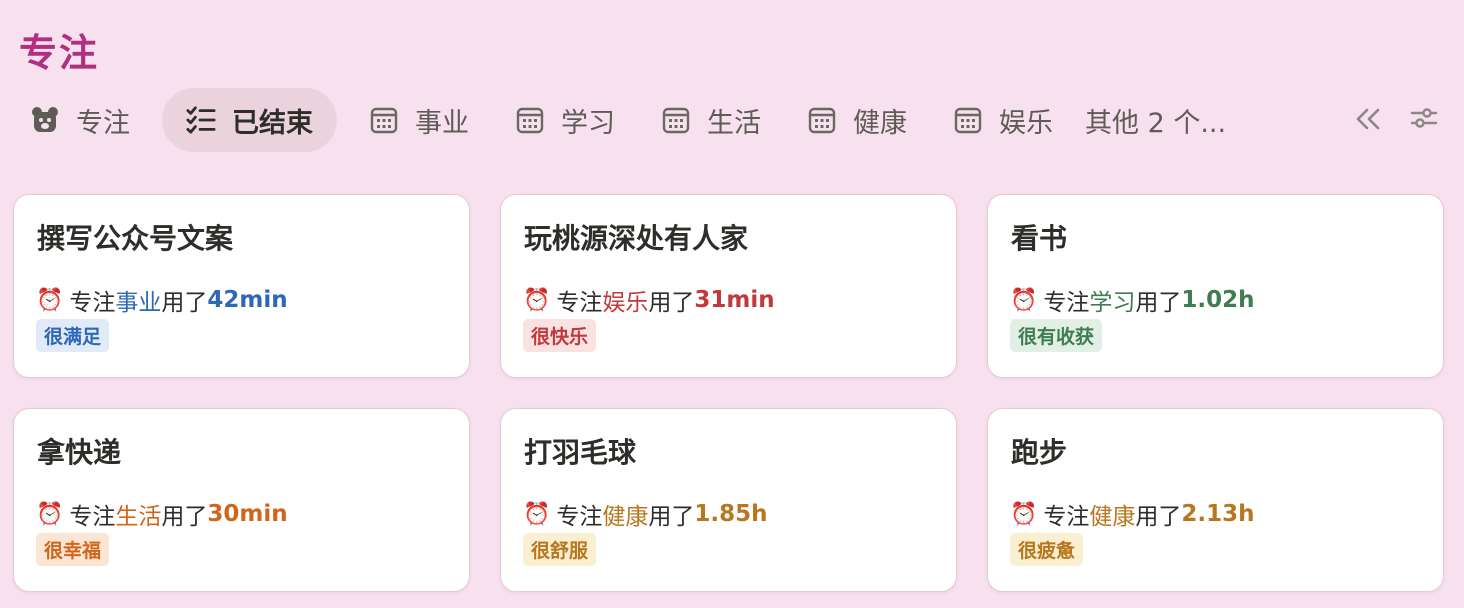  Describe the element at coordinates (1218, 514) in the screenshot. I see `duration-value: 2.13h` at that location.